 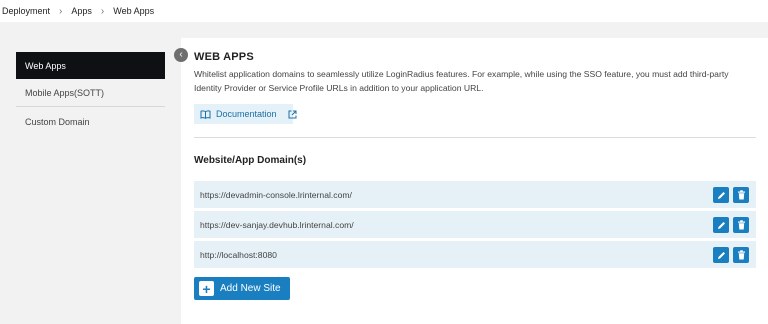 I want to click on sidebar-item-mobile-apps: Mobile Apps(SOTT), so click(x=90, y=93).